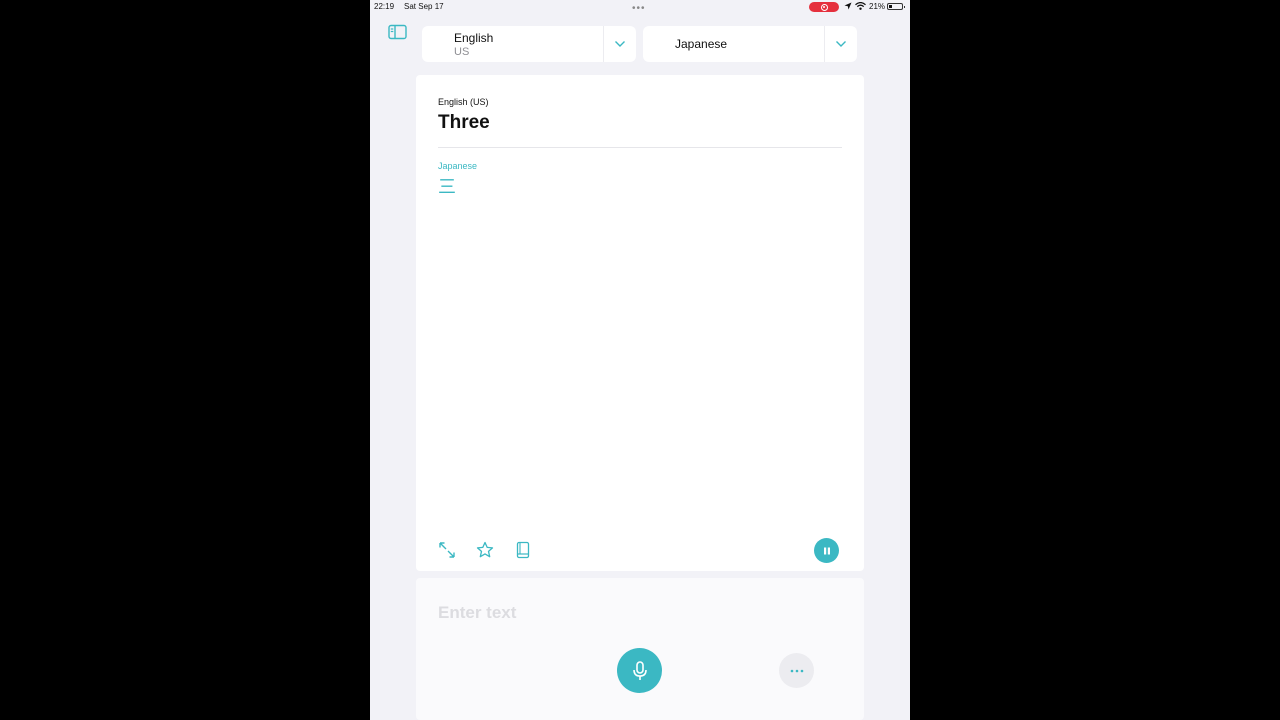 This screenshot has height=720, width=1280. I want to click on source-language-label: English (US), so click(463, 102).